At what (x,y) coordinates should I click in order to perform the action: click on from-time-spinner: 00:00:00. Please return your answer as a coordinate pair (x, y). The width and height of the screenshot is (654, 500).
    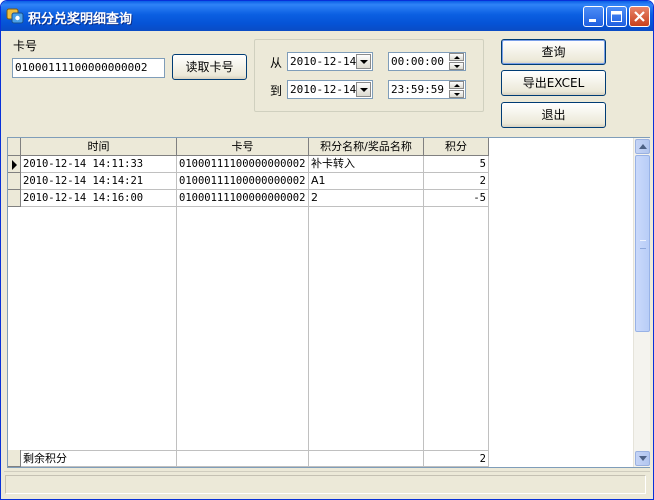
    Looking at the image, I should click on (427, 61).